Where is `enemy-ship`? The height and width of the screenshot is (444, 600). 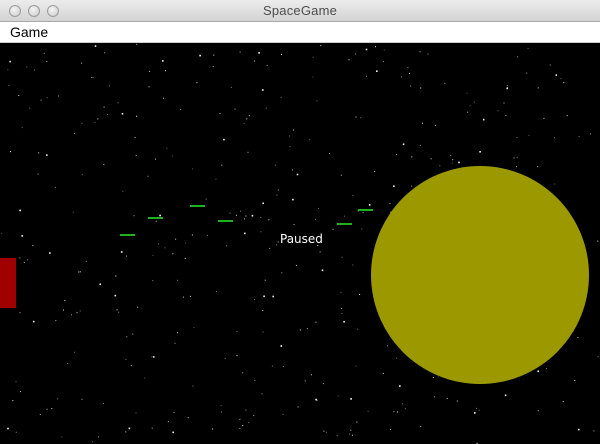 enemy-ship is located at coordinates (127, 235).